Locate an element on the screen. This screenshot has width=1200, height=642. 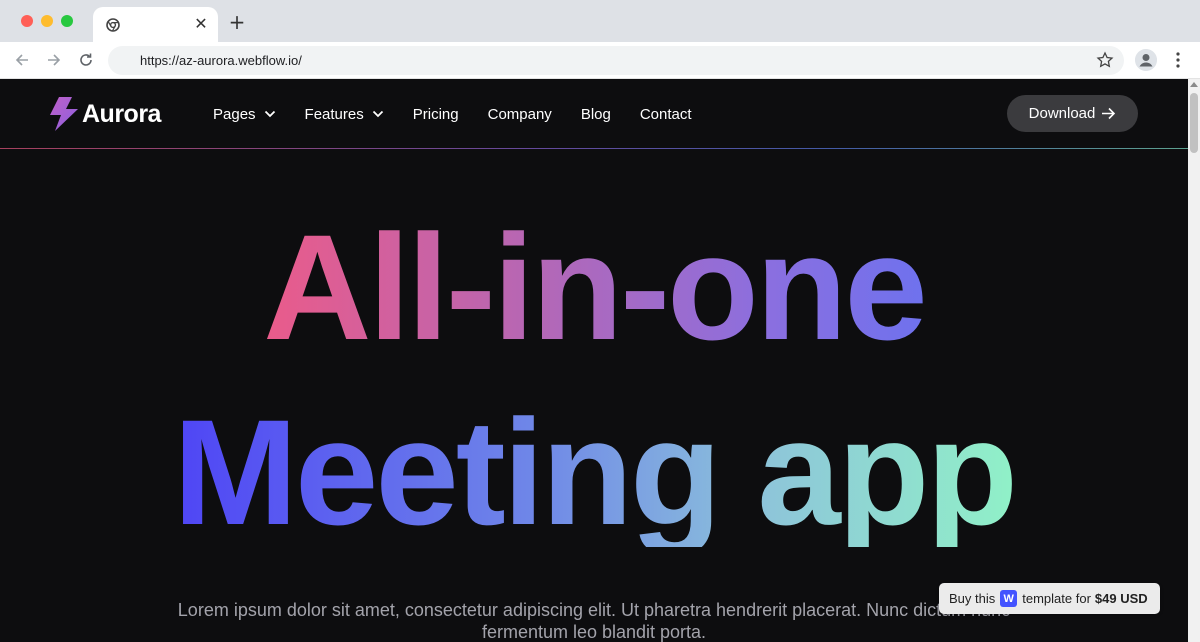
browser-menu-icon is located at coordinates (1178, 60).